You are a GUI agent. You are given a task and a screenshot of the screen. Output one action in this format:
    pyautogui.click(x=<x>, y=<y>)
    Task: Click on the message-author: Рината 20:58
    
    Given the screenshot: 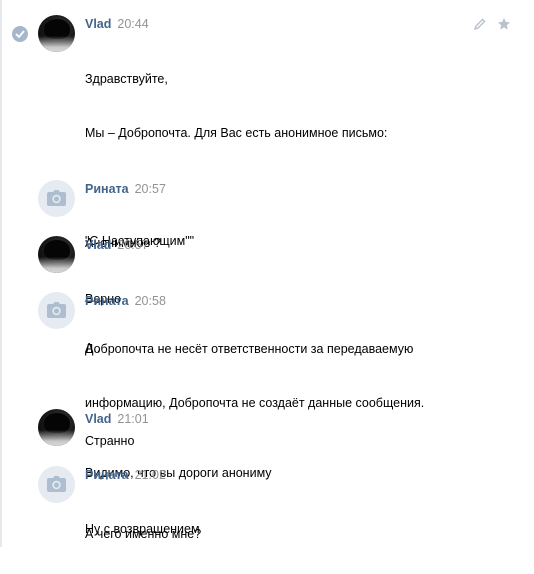 What is the action you would take?
    pyautogui.click(x=125, y=301)
    